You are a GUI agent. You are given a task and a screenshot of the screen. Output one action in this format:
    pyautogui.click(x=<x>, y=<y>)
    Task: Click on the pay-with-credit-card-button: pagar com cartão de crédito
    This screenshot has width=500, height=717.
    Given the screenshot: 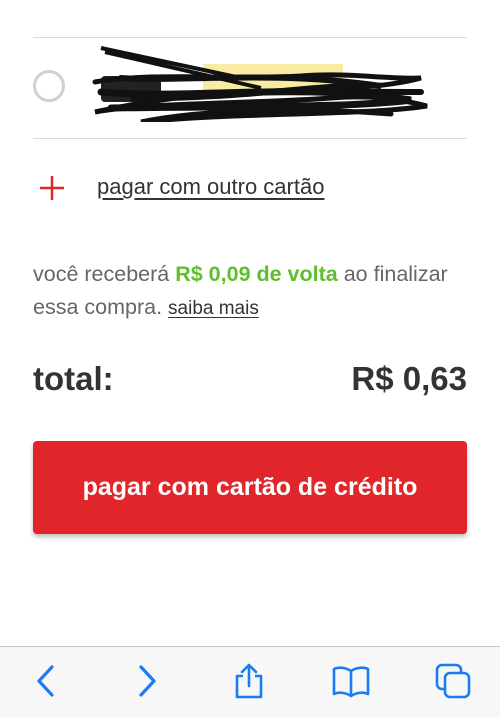 What is the action you would take?
    pyautogui.click(x=250, y=487)
    